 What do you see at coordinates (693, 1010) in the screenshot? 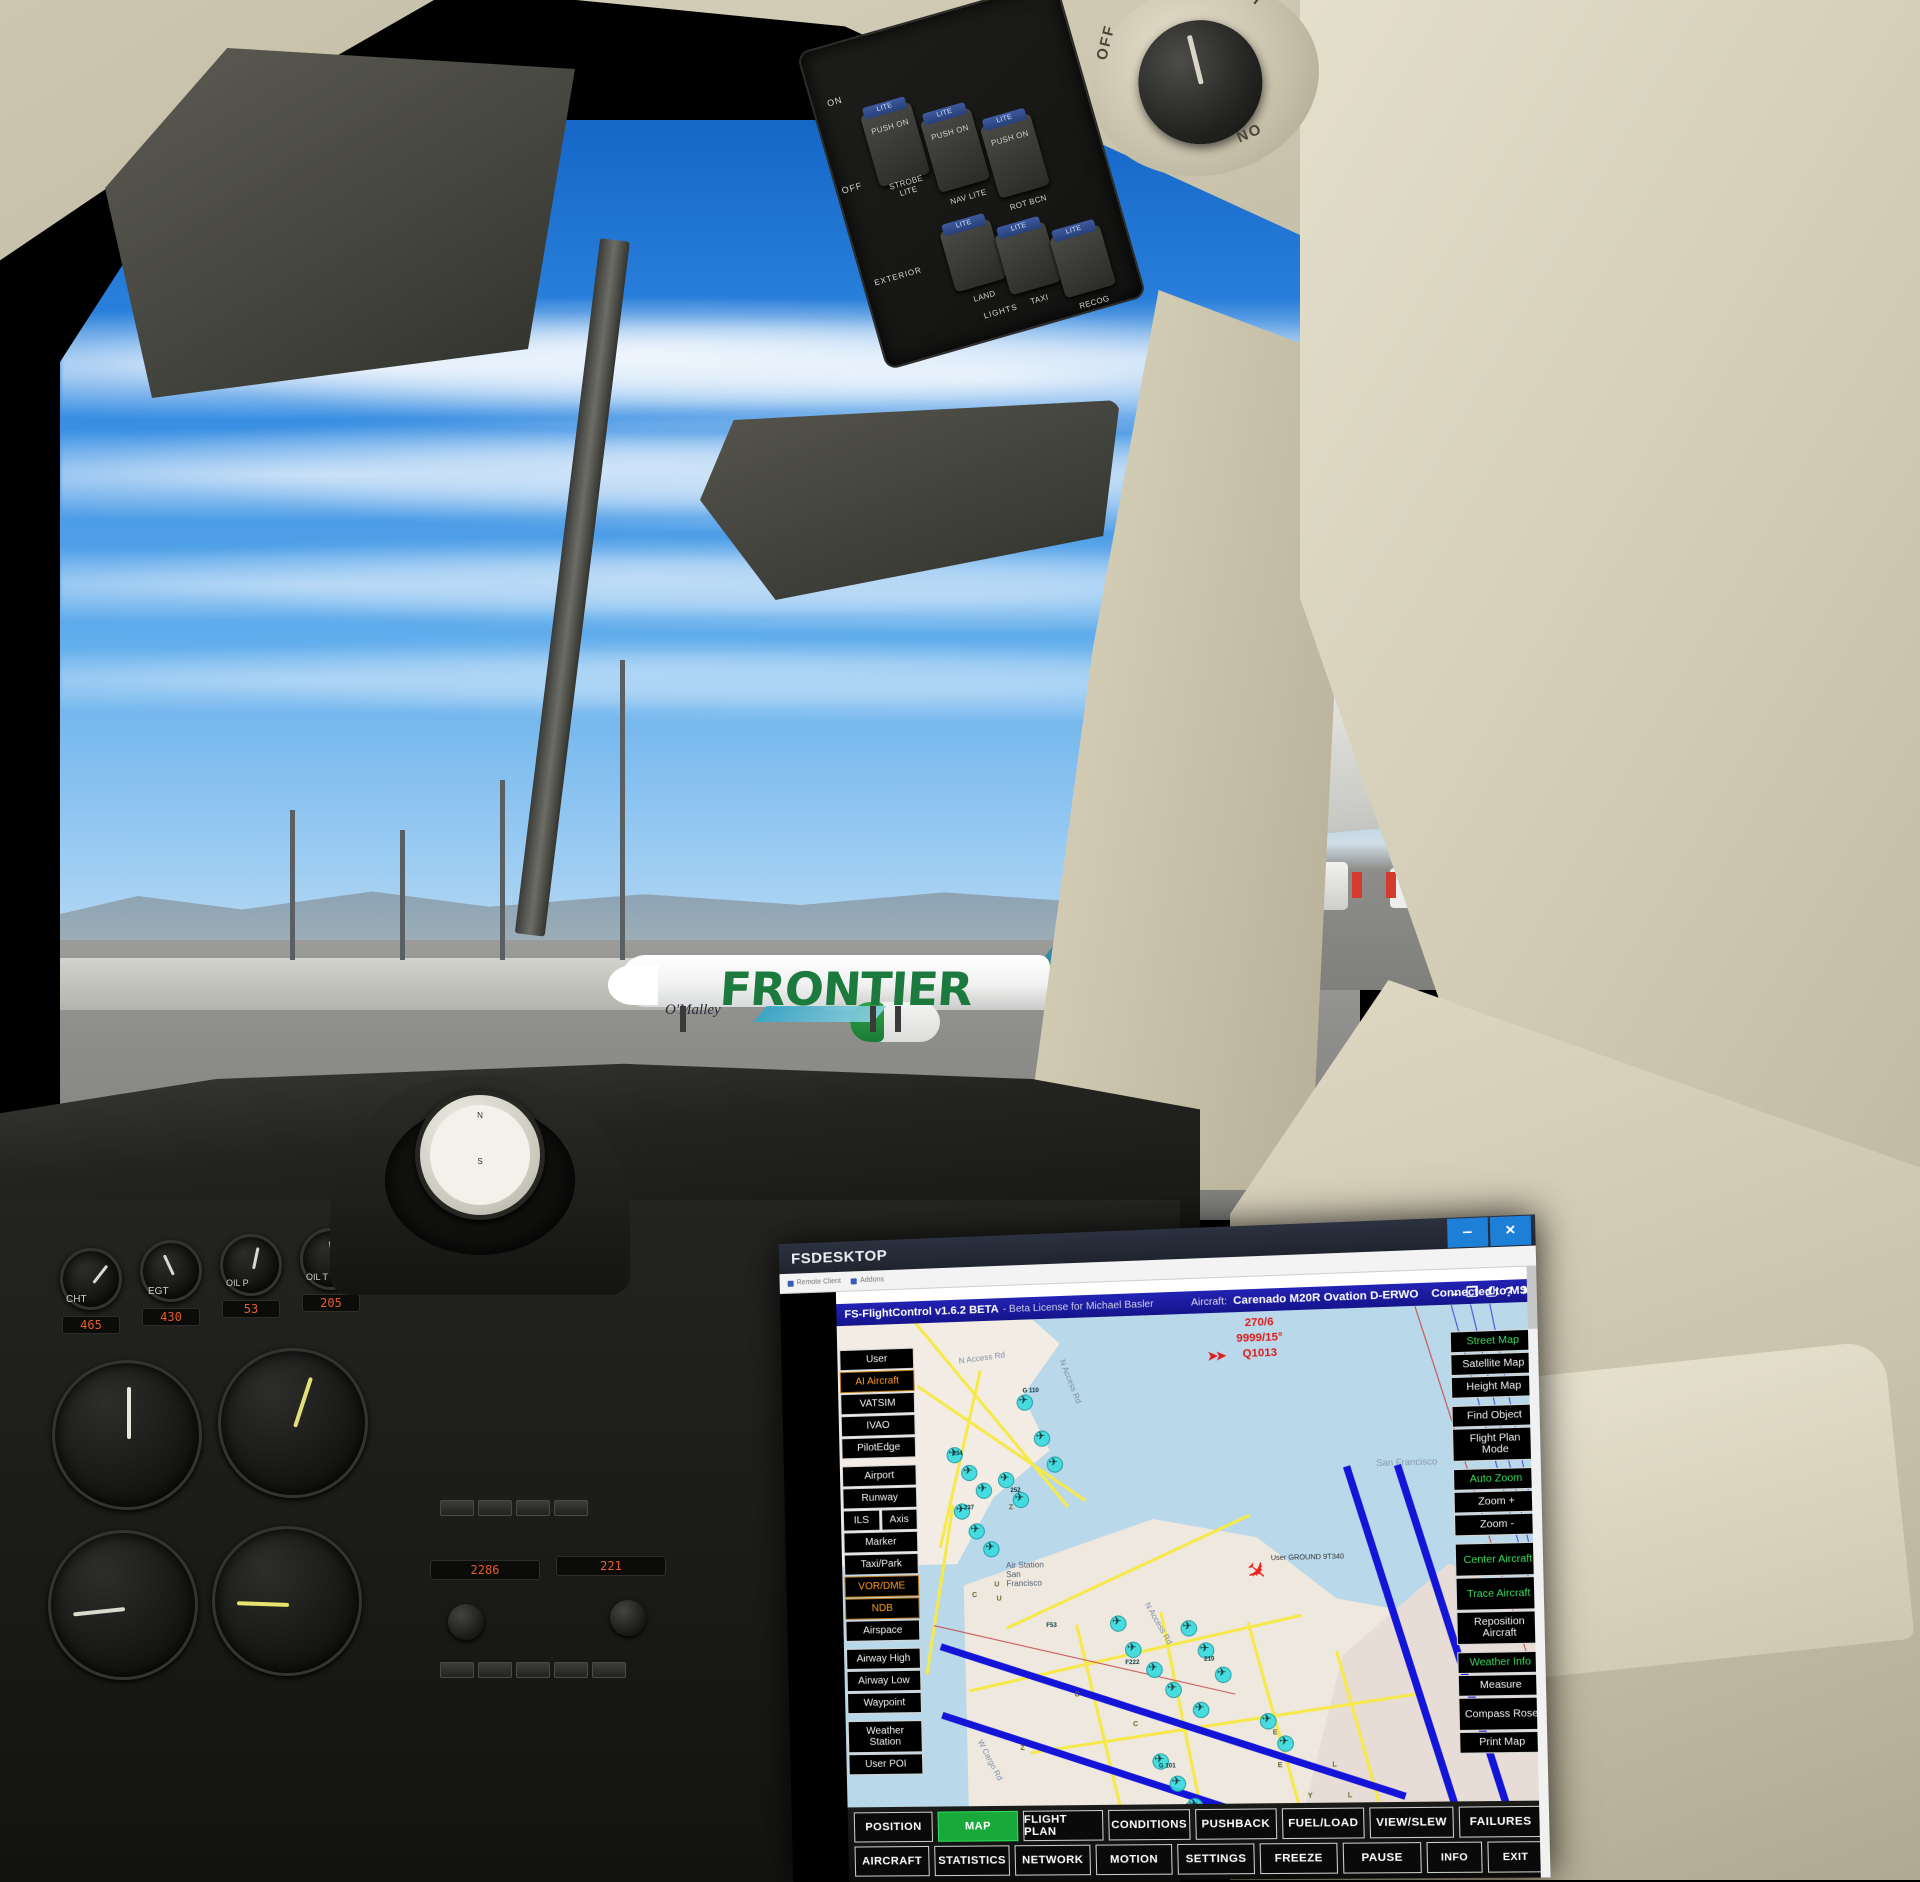
I see `airliner-sublabel: O'Malley` at bounding box center [693, 1010].